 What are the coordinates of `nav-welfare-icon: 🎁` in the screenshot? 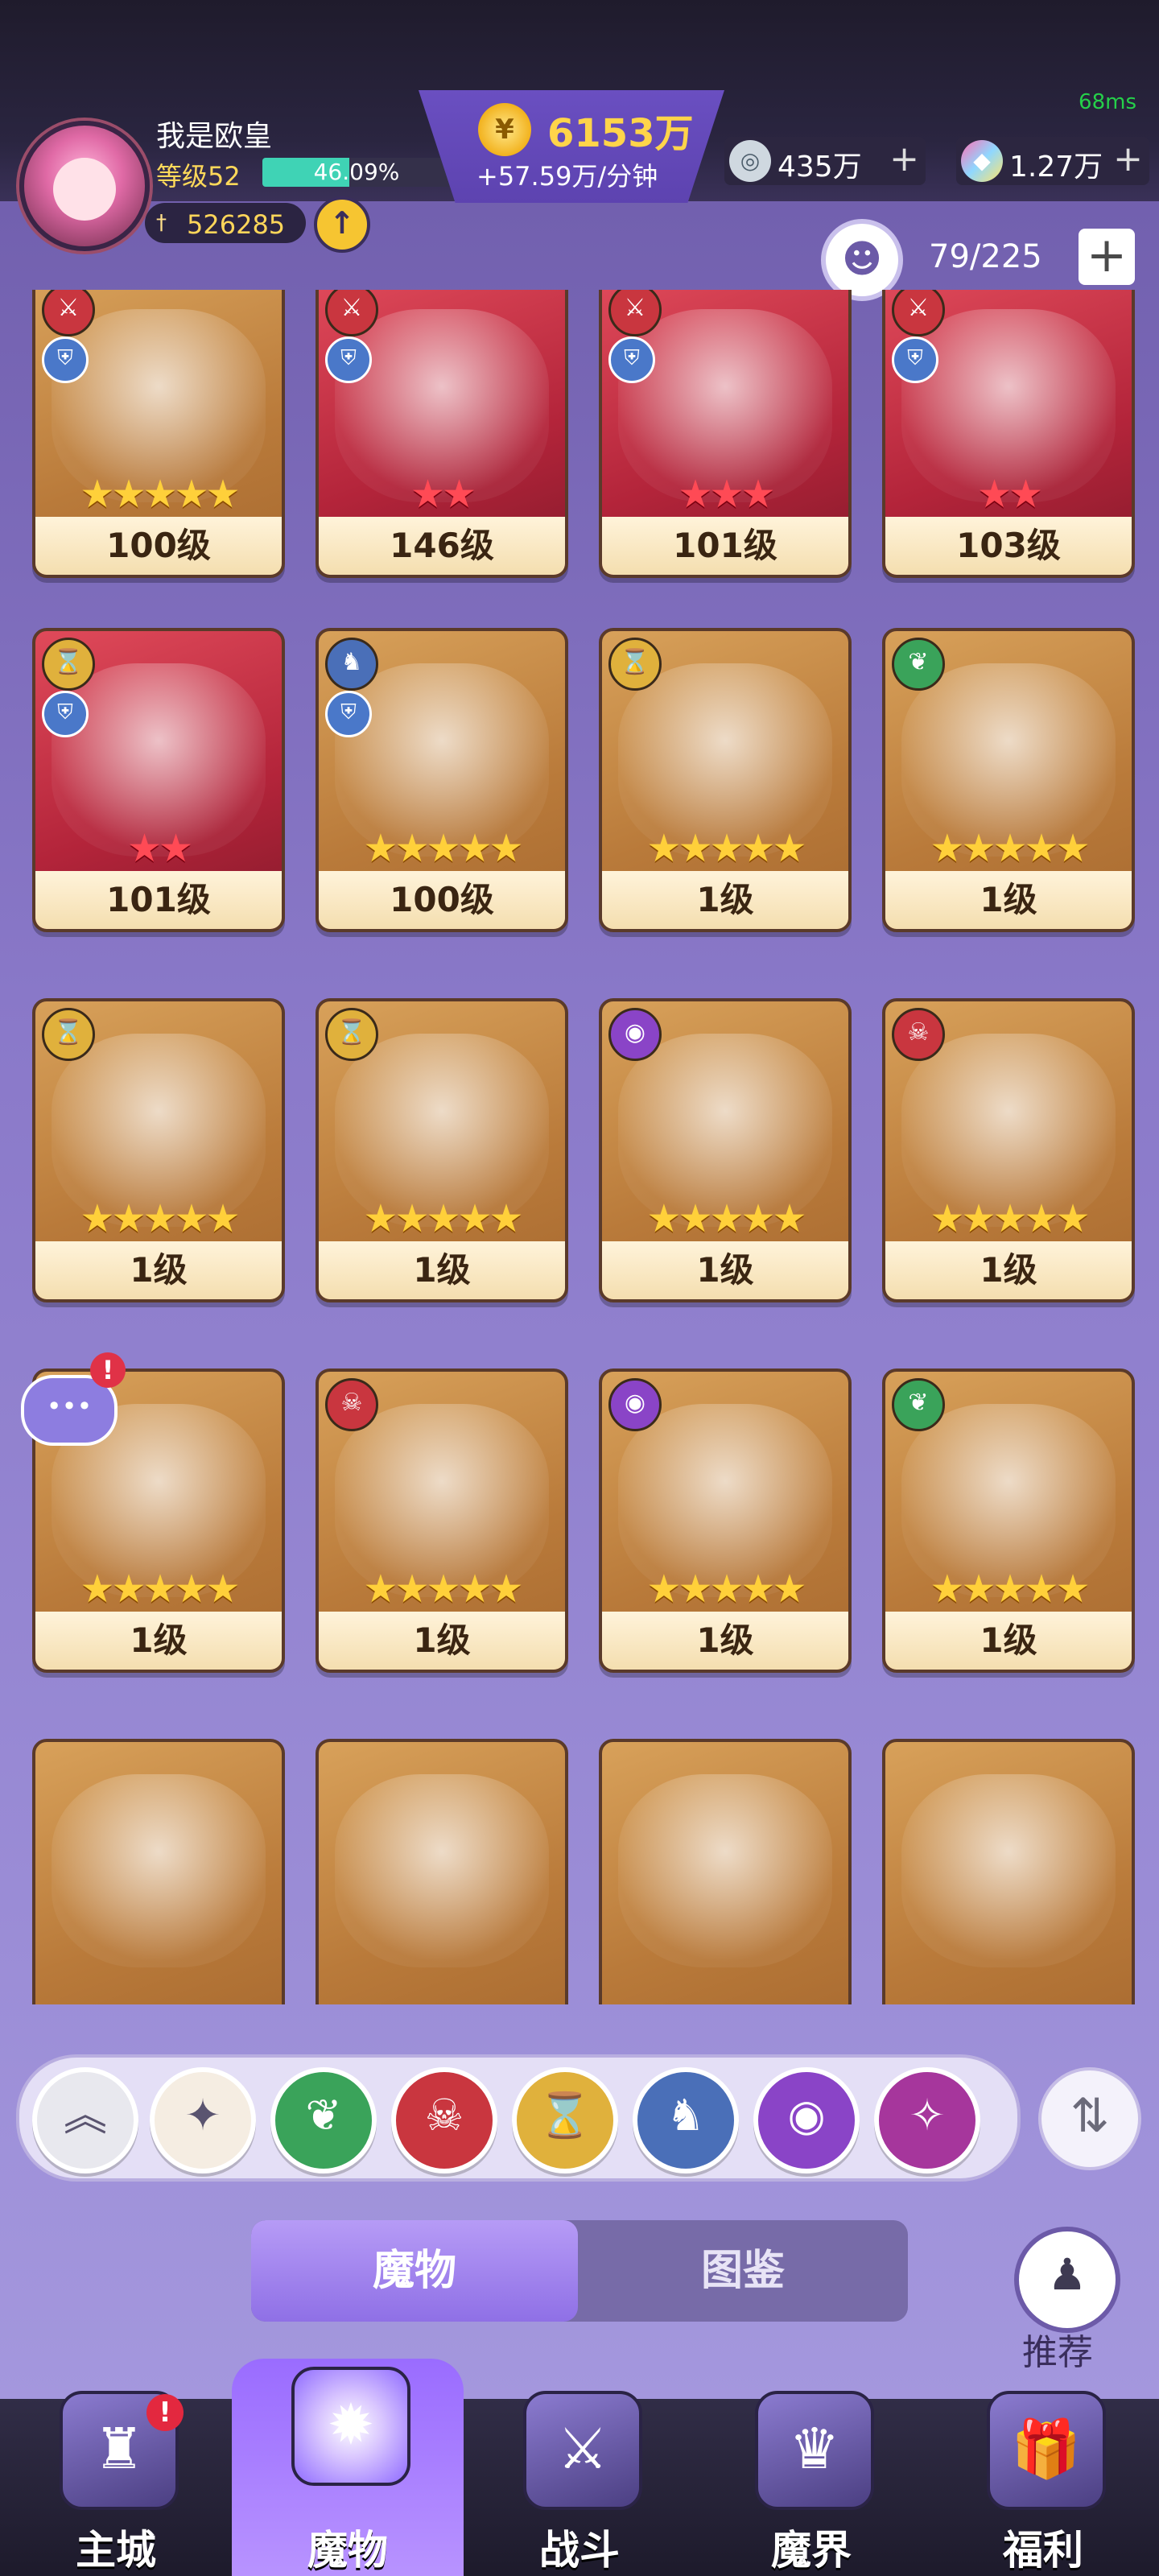 It's located at (1046, 2450).